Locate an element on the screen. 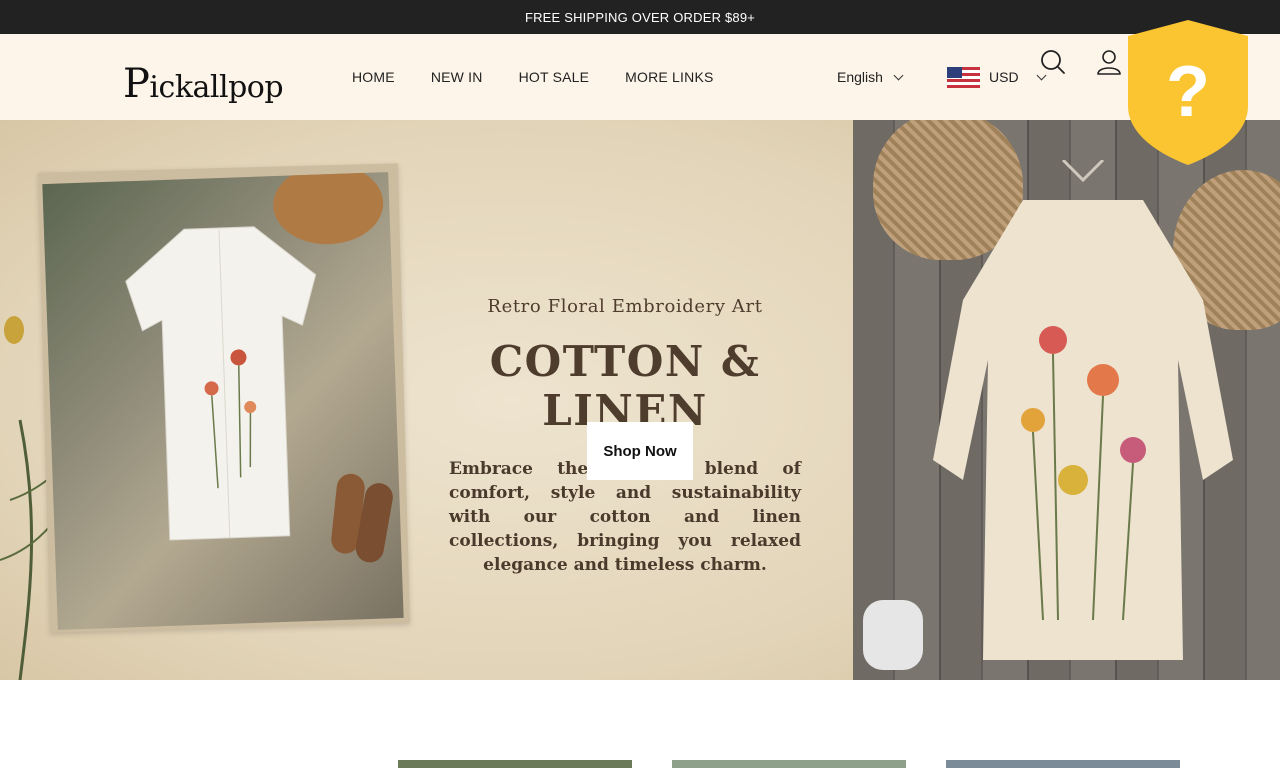 This screenshot has height=768, width=1280. site-logo: Pickallpop is located at coordinates (203, 84).